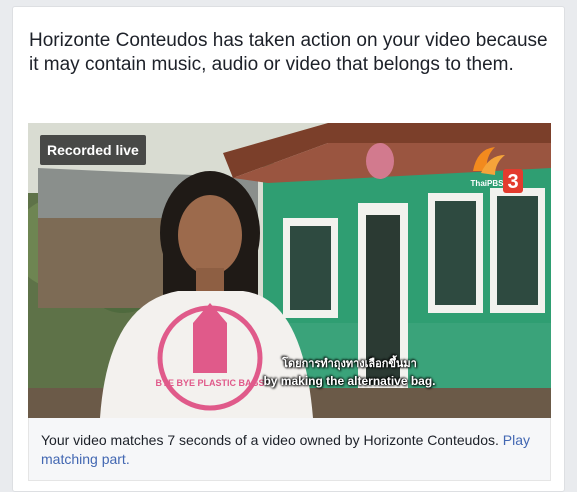 This screenshot has height=492, width=577. What do you see at coordinates (93, 150) in the screenshot?
I see `recorded-live-badge: Recorded live` at bounding box center [93, 150].